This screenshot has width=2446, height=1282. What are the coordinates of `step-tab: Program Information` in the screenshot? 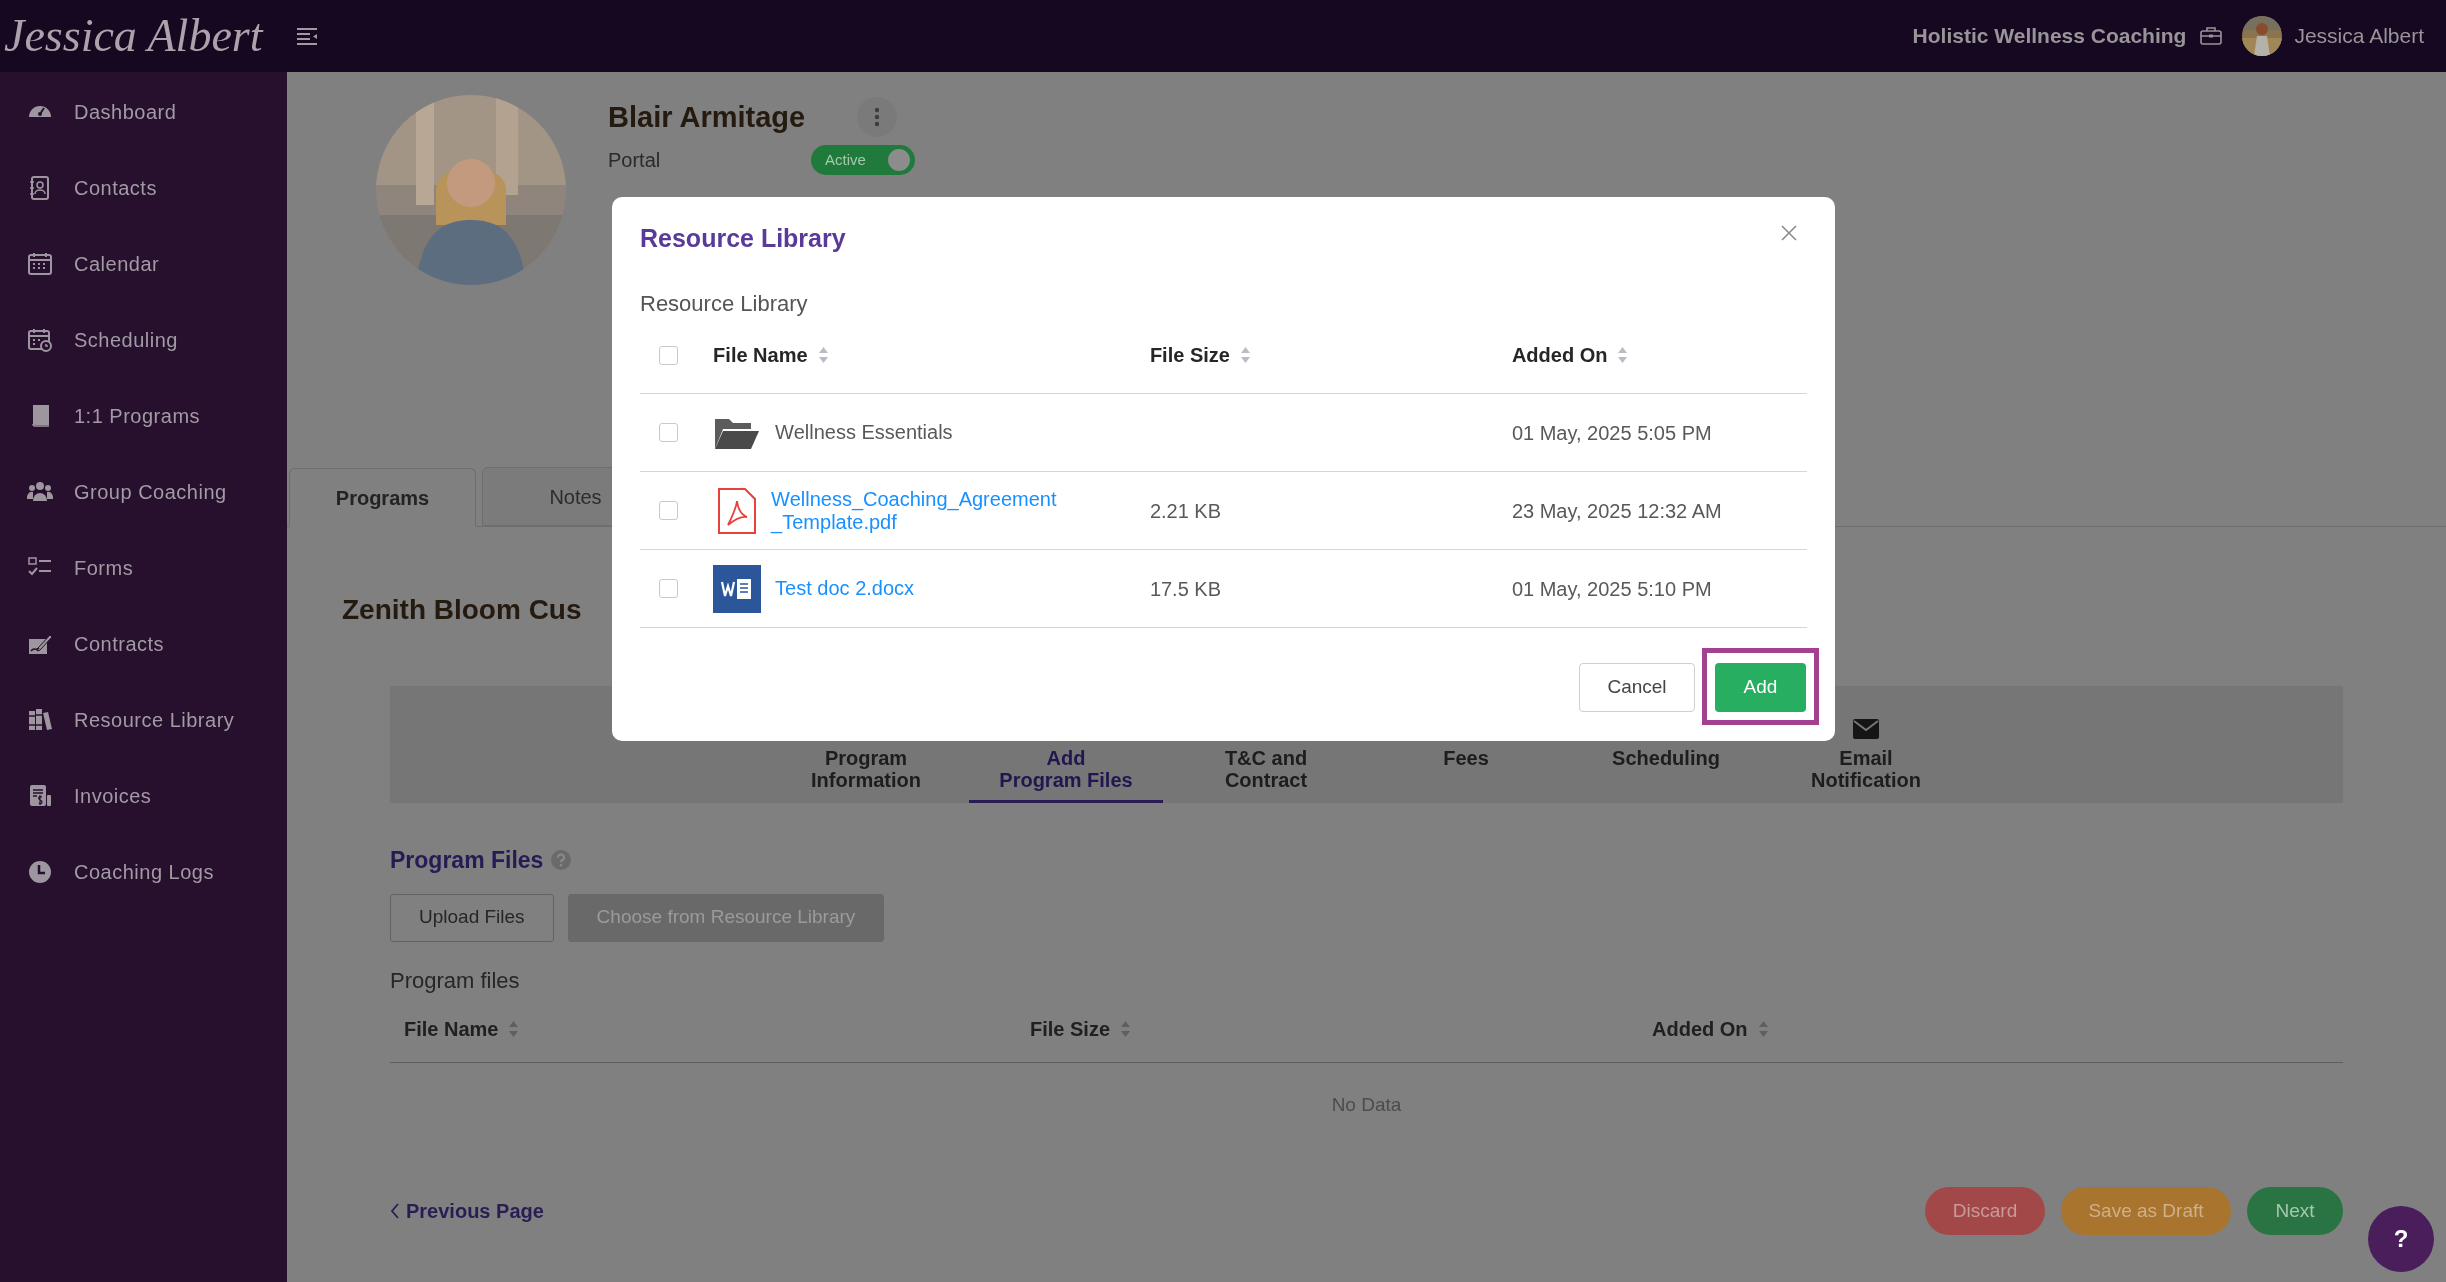 It's located at (866, 775).